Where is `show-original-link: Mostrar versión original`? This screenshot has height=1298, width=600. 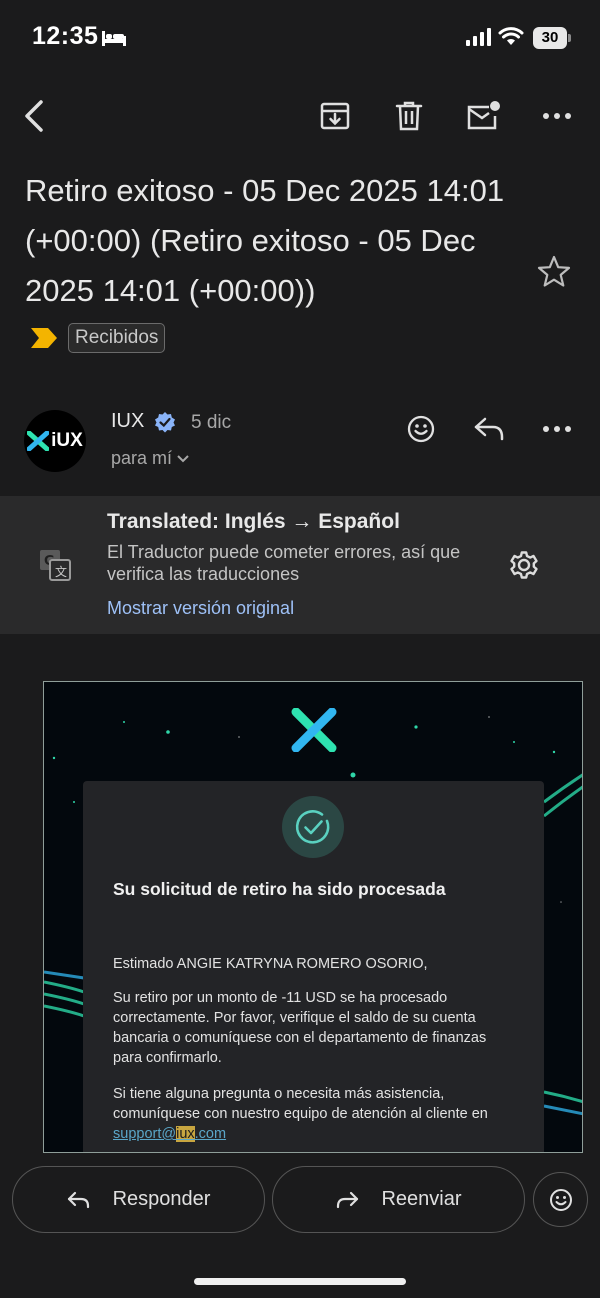
show-original-link: Mostrar versión original is located at coordinates (200, 608).